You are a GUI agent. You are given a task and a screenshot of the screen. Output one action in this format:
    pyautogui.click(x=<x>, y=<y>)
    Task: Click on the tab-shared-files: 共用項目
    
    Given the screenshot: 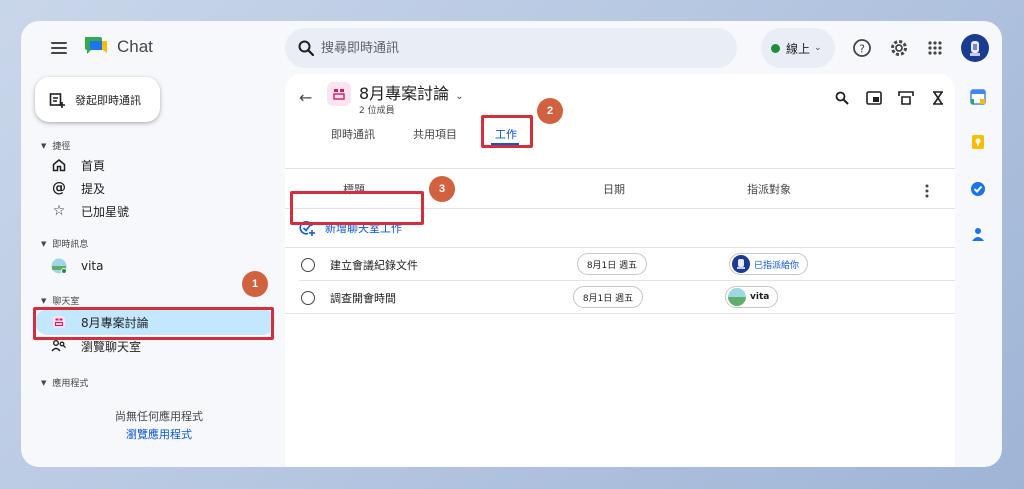 What is the action you would take?
    pyautogui.click(x=435, y=134)
    